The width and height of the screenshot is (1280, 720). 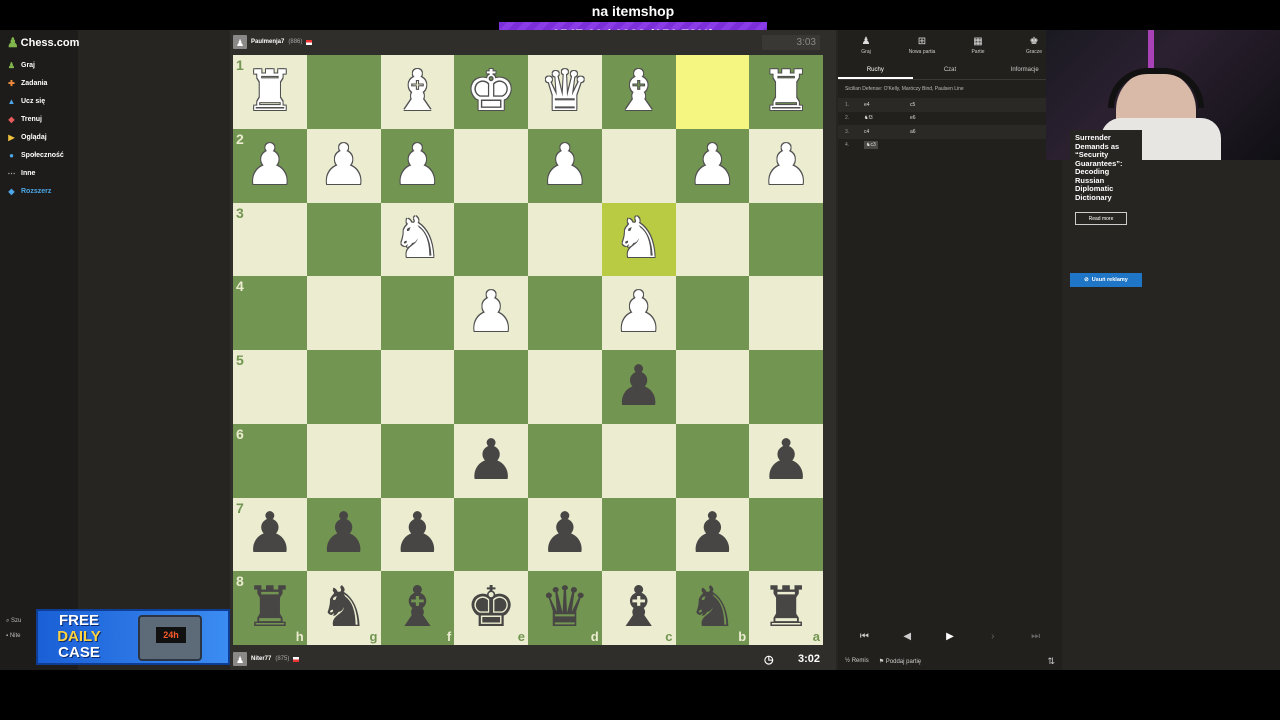 What do you see at coordinates (270, 460) in the screenshot?
I see `board-square: 6` at bounding box center [270, 460].